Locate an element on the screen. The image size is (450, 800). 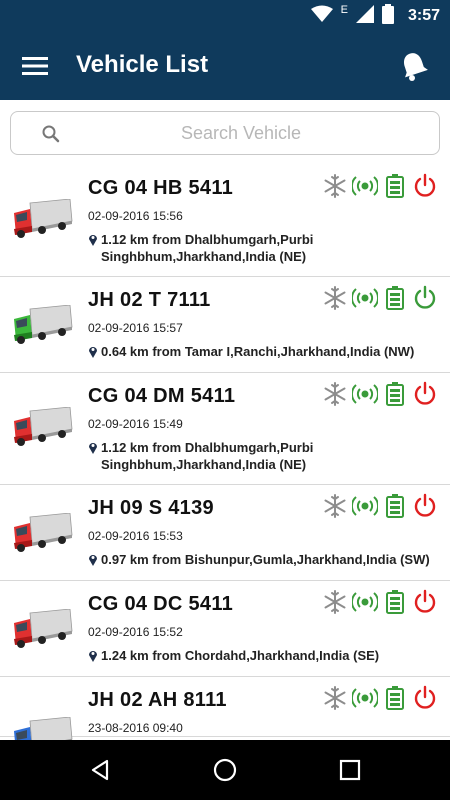
battery-status-icon is located at coordinates (387, 16).